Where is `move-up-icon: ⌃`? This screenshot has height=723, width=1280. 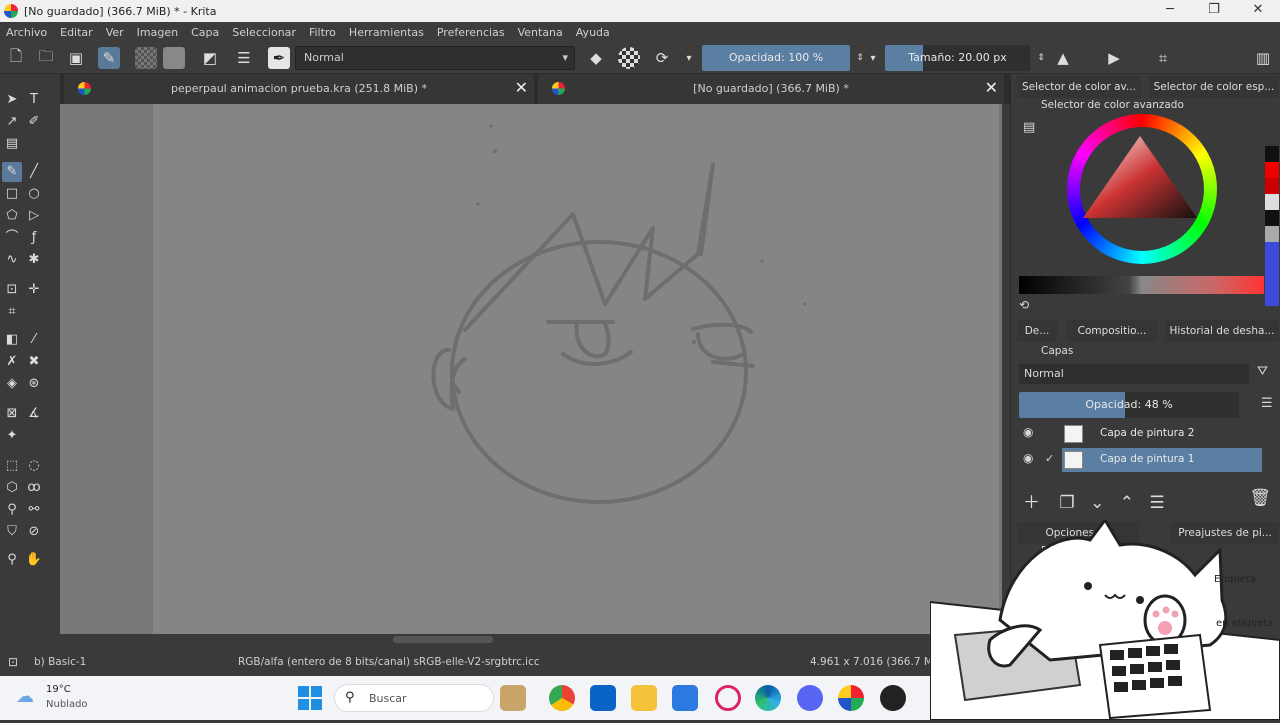 move-up-icon: ⌃ is located at coordinates (1127, 503).